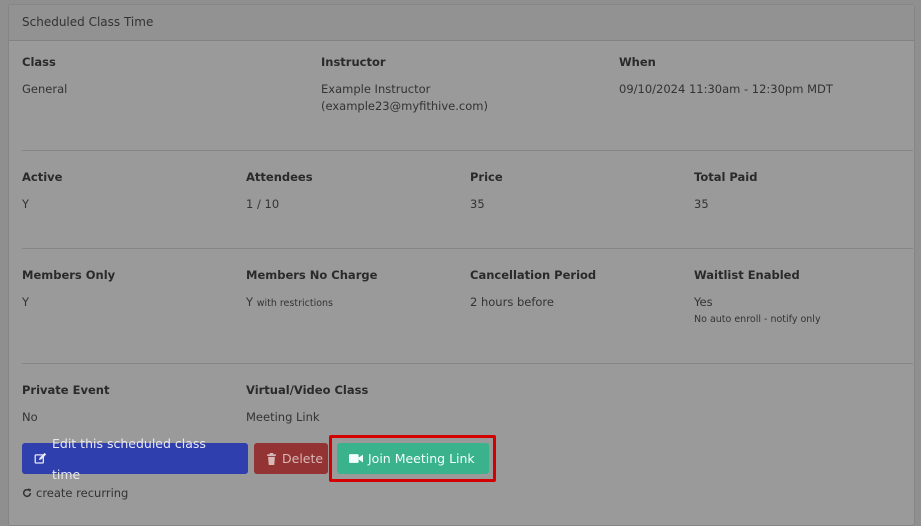 This screenshot has width=921, height=526. What do you see at coordinates (404, 106) in the screenshot?
I see `instructor-email: (example23@myfithive.com)` at bounding box center [404, 106].